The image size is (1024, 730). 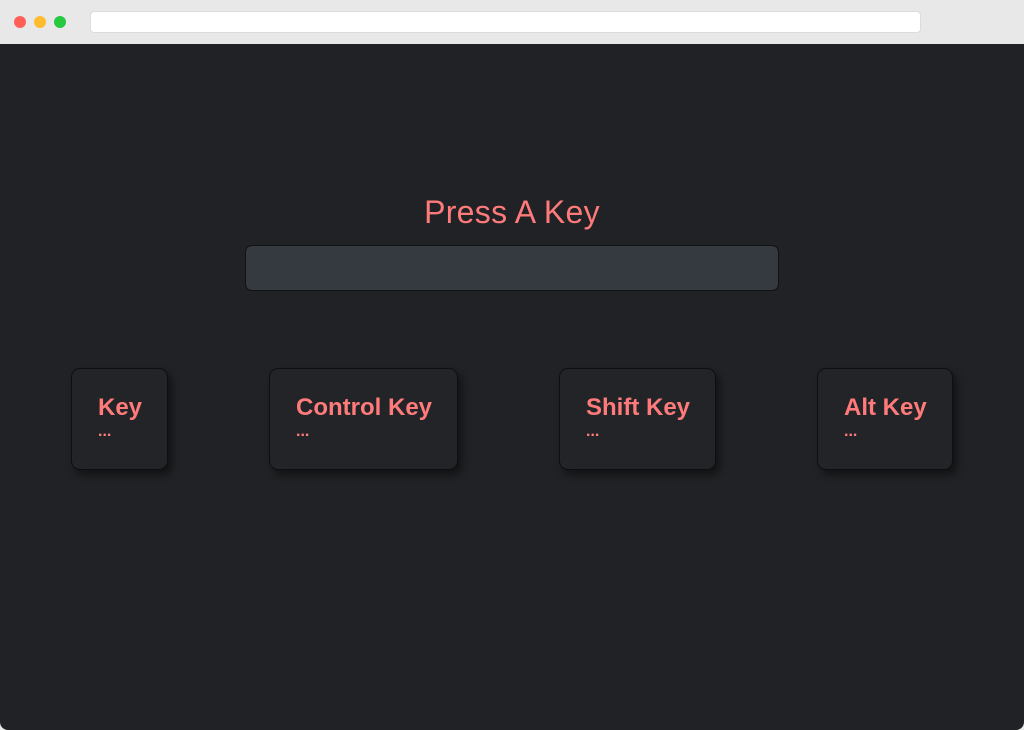 What do you see at coordinates (638, 407) in the screenshot?
I see `shift-key-card-label: Shift Key` at bounding box center [638, 407].